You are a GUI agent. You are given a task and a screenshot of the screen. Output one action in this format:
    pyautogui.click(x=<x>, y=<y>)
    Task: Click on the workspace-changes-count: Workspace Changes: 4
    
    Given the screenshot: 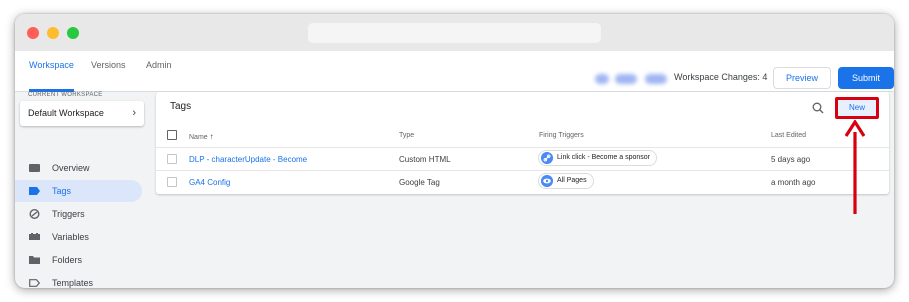 What is the action you would take?
    pyautogui.click(x=720, y=77)
    